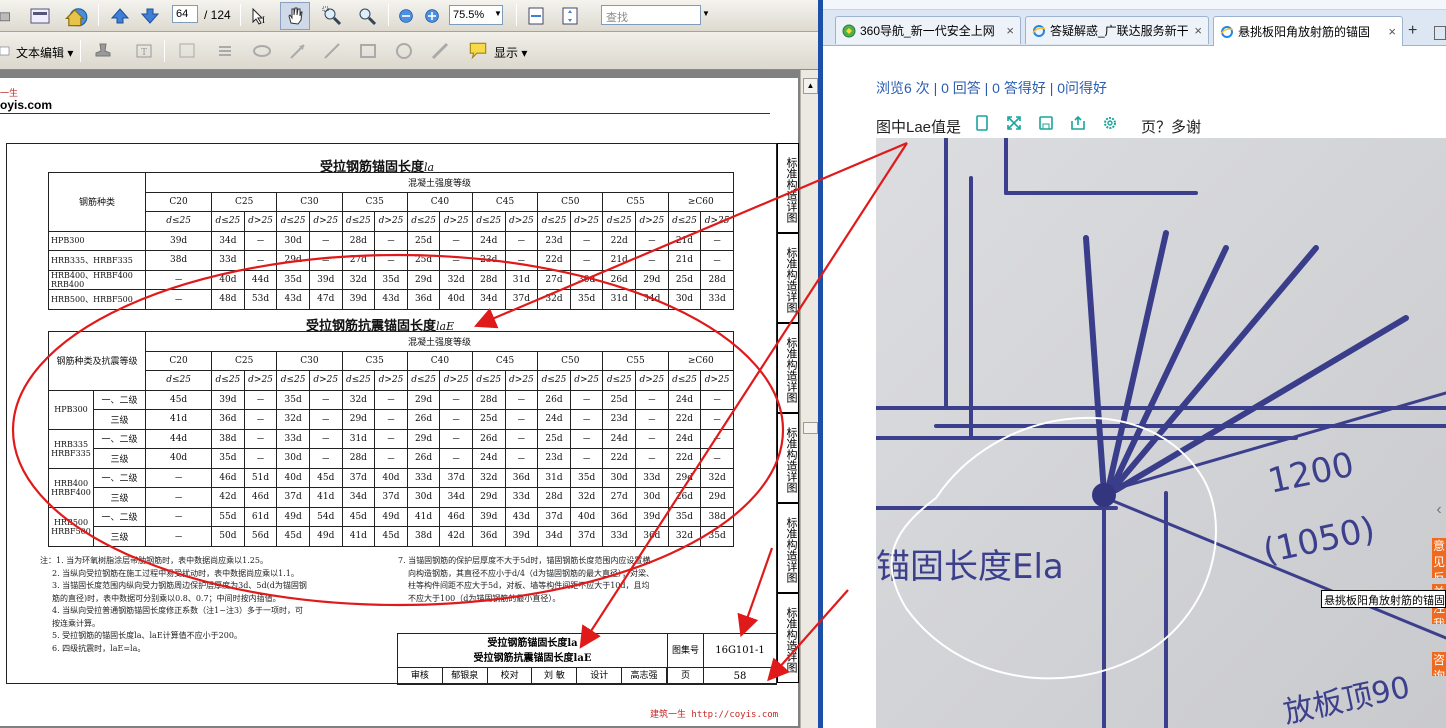  I want to click on feedback-button: 意见反馈, so click(1439, 558).